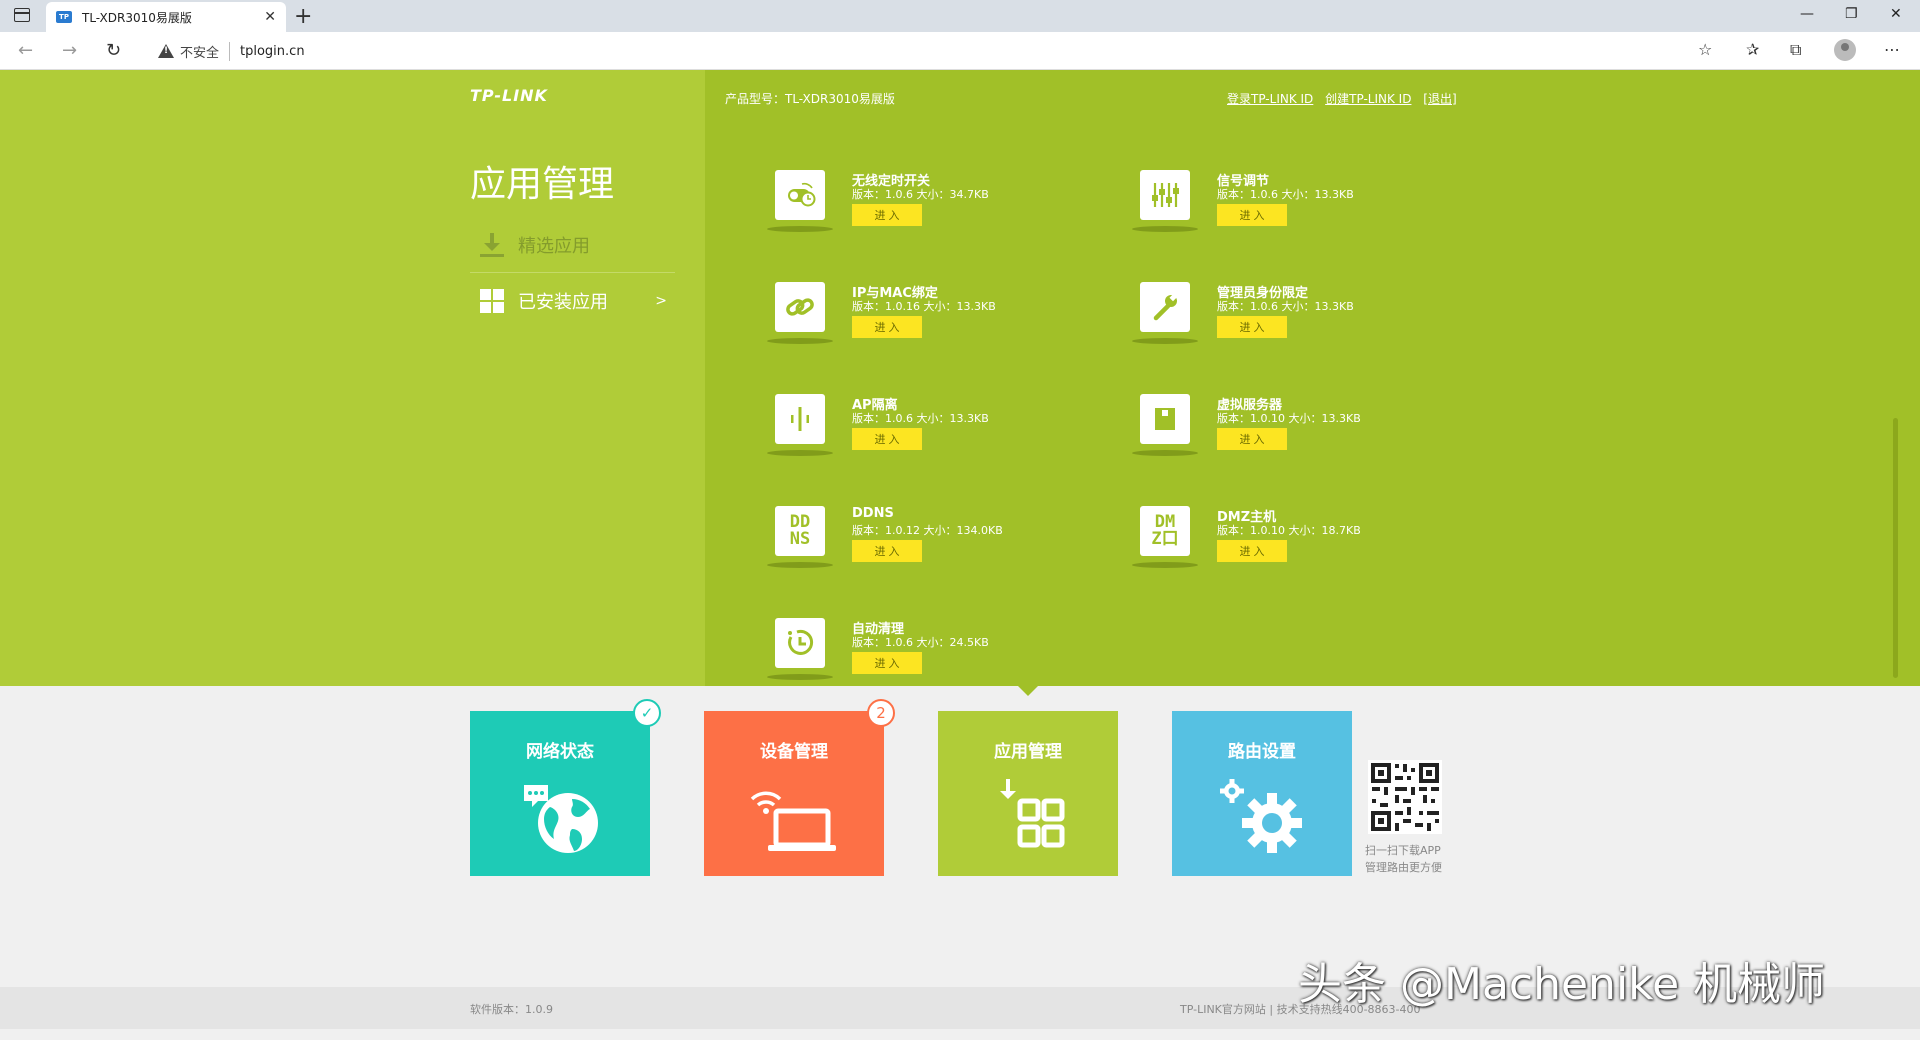  What do you see at coordinates (560, 752) in the screenshot?
I see `tile-label: 网络状态` at bounding box center [560, 752].